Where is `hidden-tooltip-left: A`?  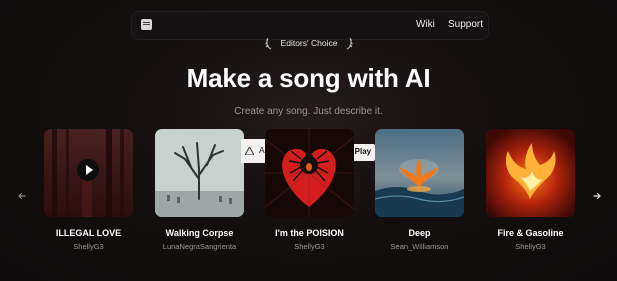
hidden-tooltip-left: A is located at coordinates (254, 151).